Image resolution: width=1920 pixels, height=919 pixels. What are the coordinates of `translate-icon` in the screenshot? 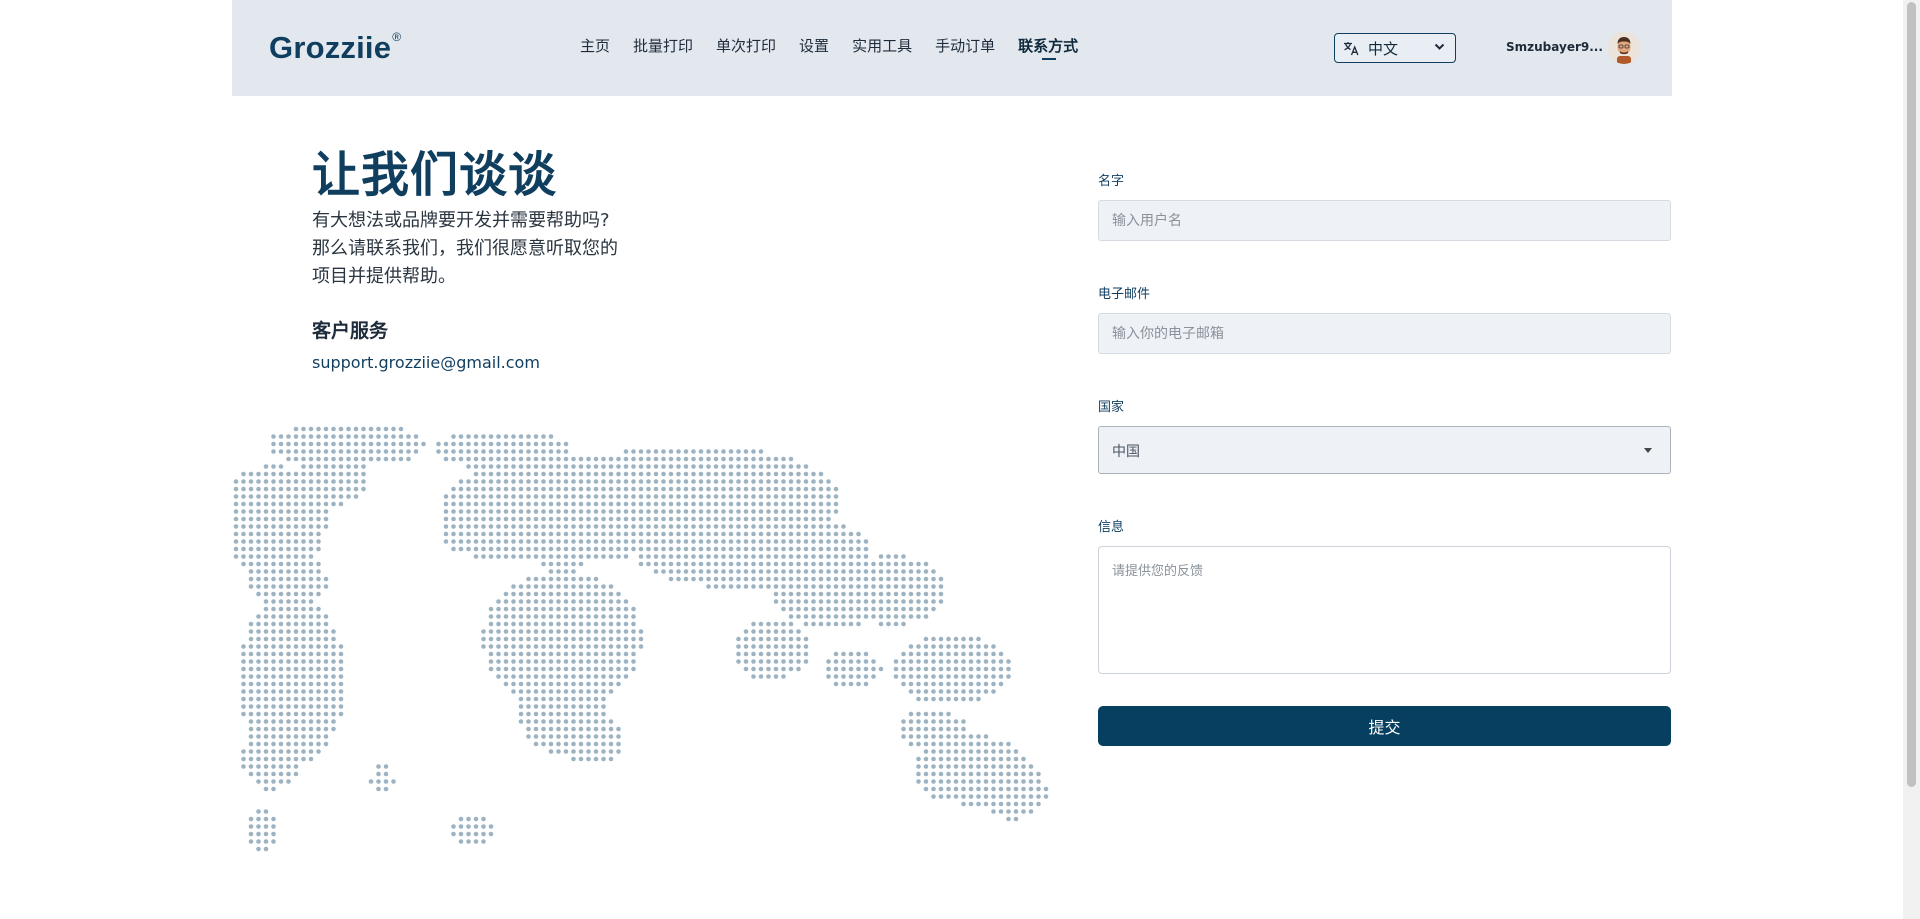 It's located at (1351, 48).